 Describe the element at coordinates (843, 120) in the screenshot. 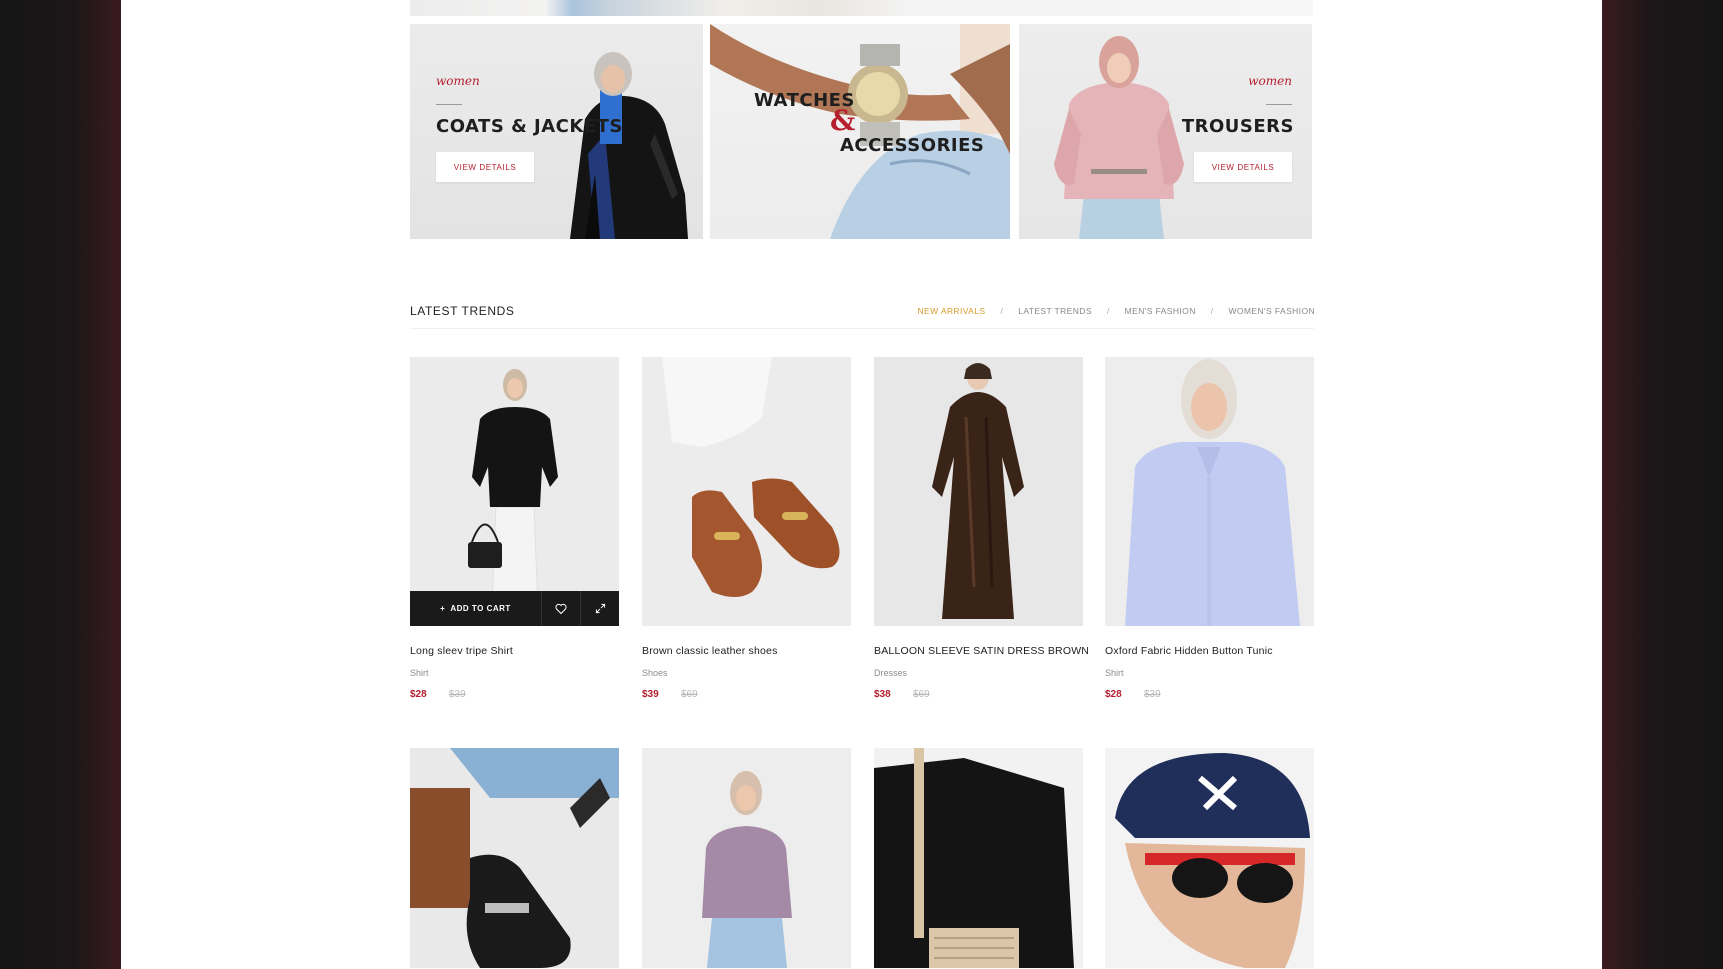

I see `banner-ampersand: &` at that location.